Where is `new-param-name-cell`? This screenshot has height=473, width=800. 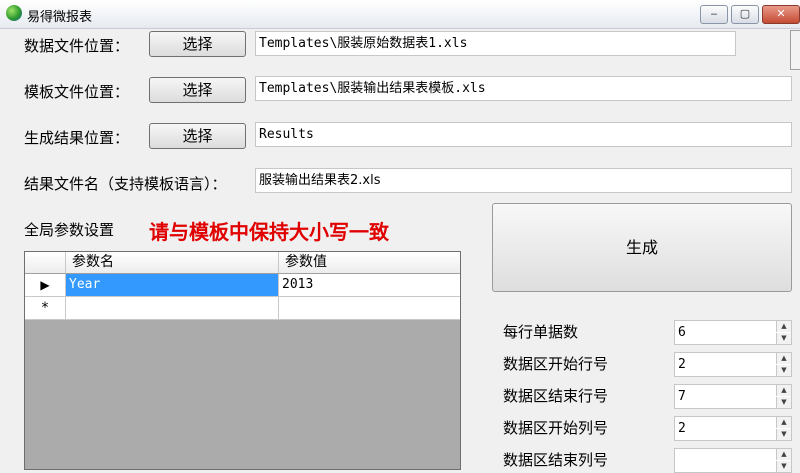 new-param-name-cell is located at coordinates (172, 308).